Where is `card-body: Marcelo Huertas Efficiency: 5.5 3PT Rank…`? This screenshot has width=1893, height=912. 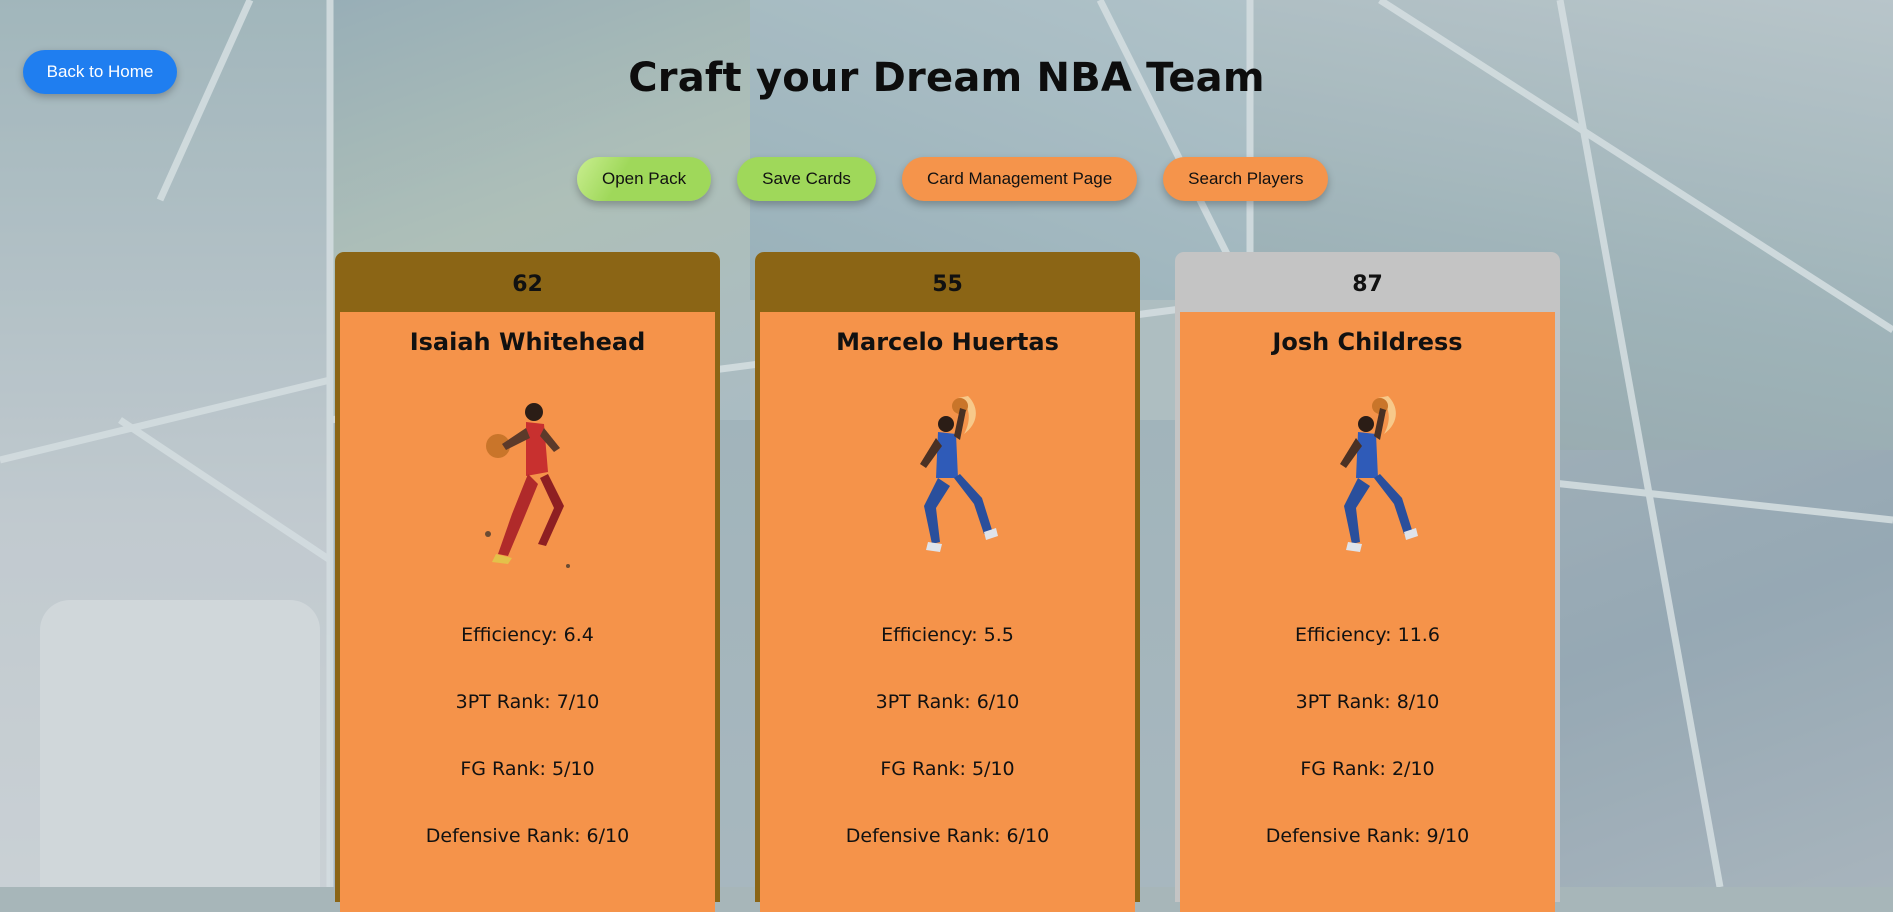 card-body: Marcelo Huertas Efficiency: 5.5 3PT Rank… is located at coordinates (947, 612).